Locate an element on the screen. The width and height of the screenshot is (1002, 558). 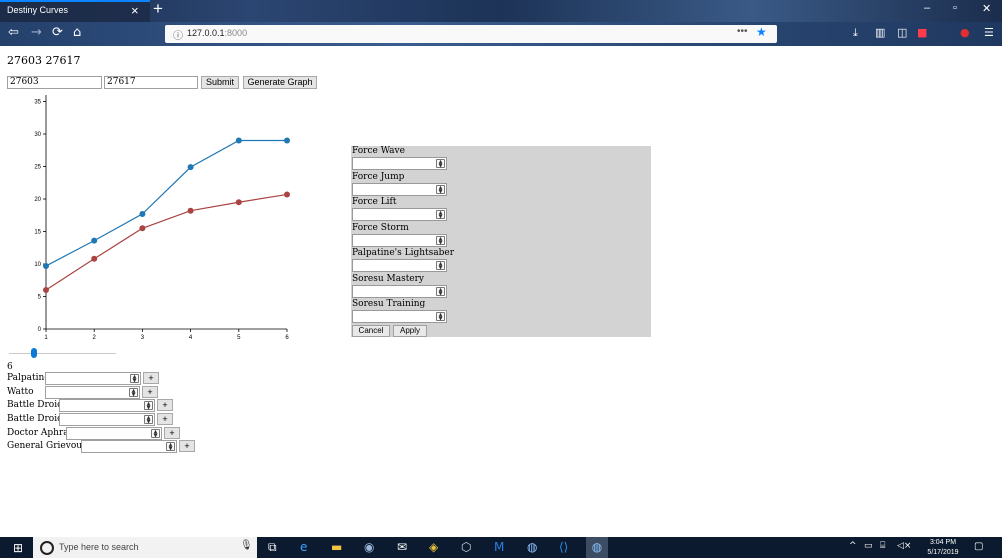
home-icon: ⌂ is located at coordinates (77, 32).